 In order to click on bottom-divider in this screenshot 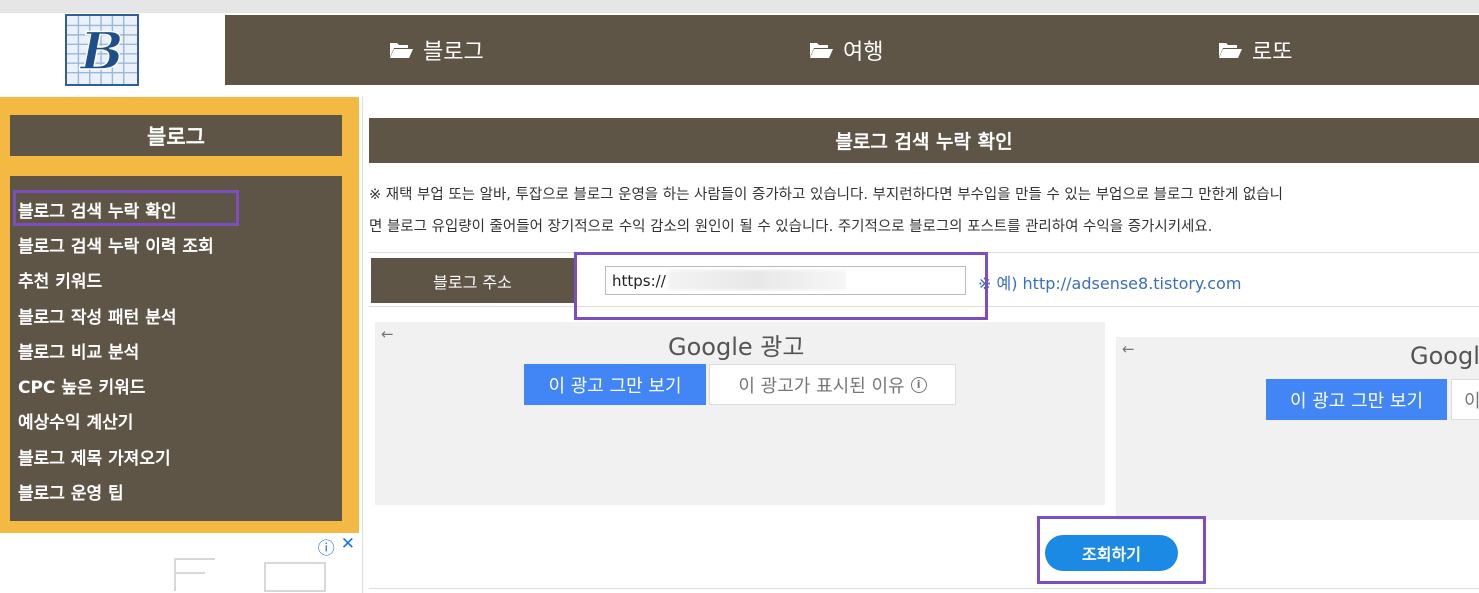, I will do `click(924, 588)`.